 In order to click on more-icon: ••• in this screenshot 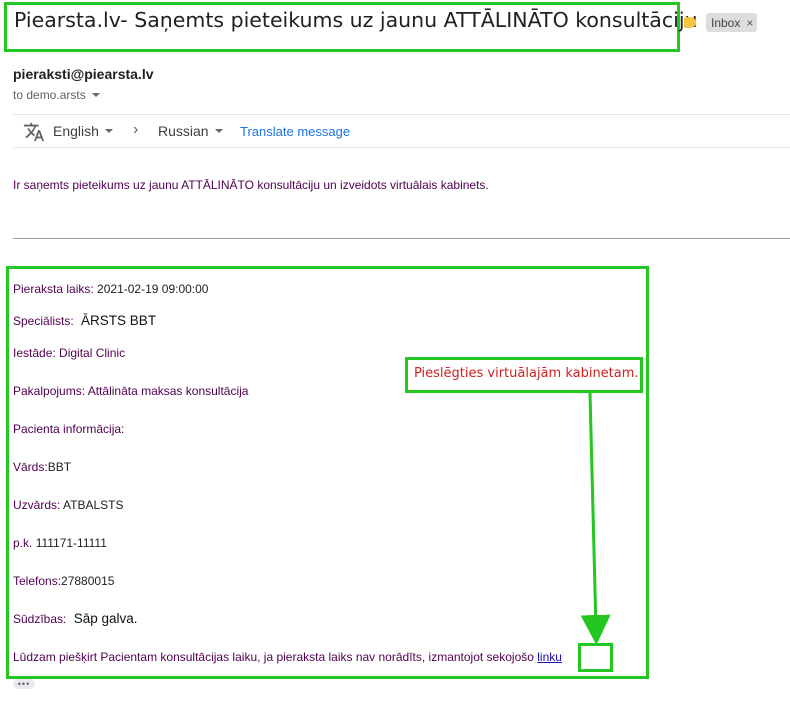, I will do `click(24, 684)`.